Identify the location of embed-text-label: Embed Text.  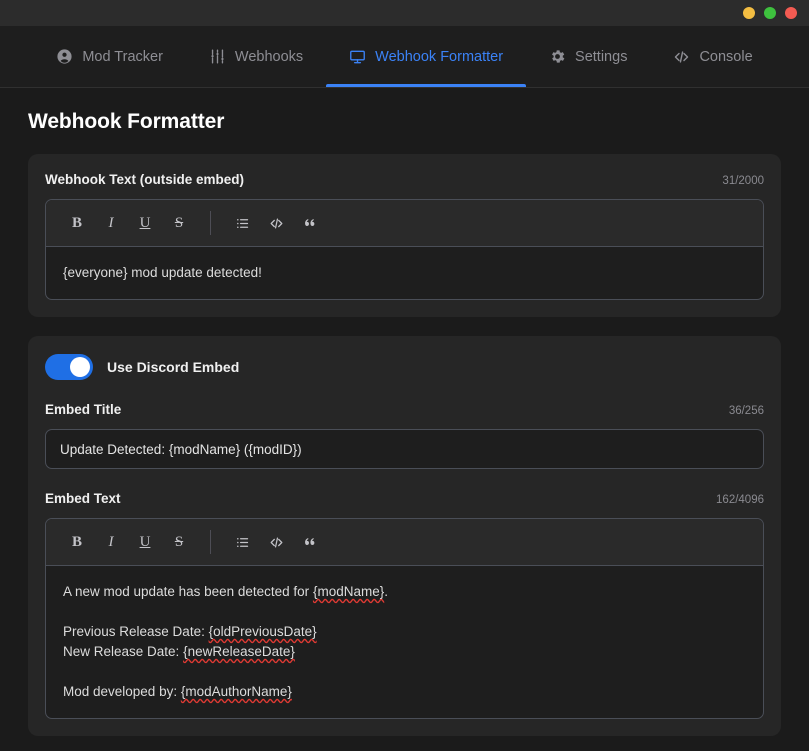
(83, 498).